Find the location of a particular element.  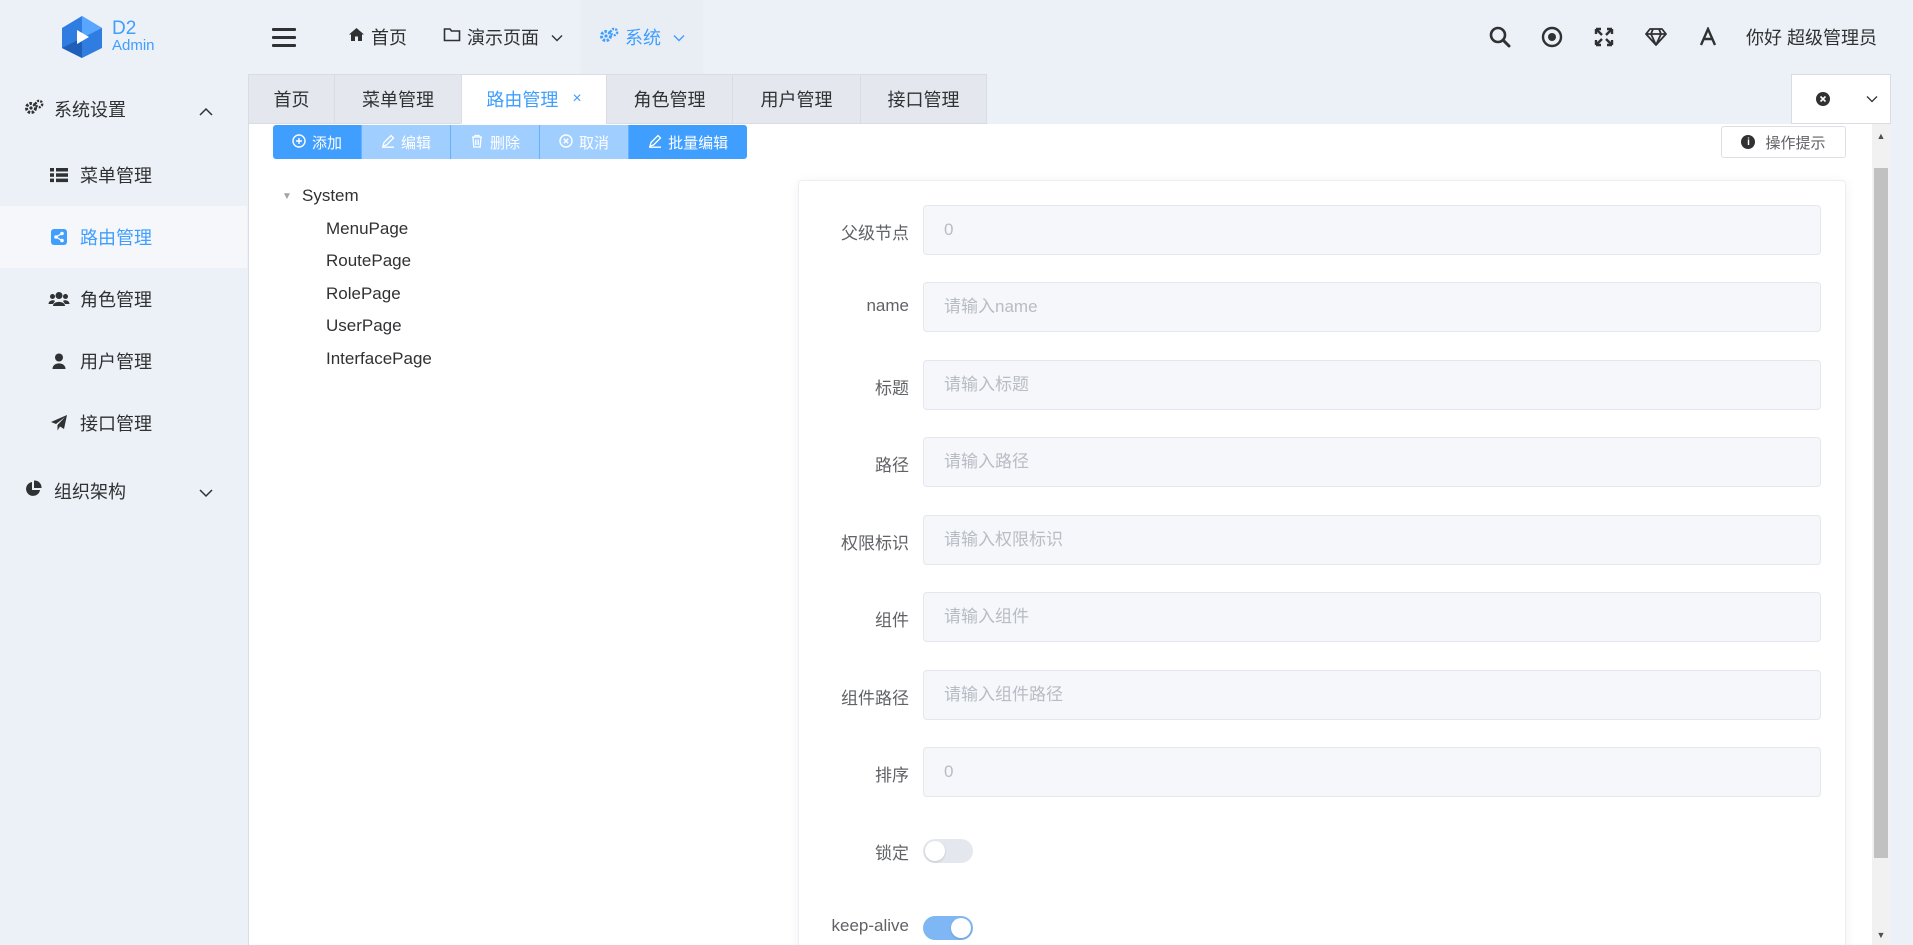

operation-hint-button: i 操作提示 is located at coordinates (1783, 142).